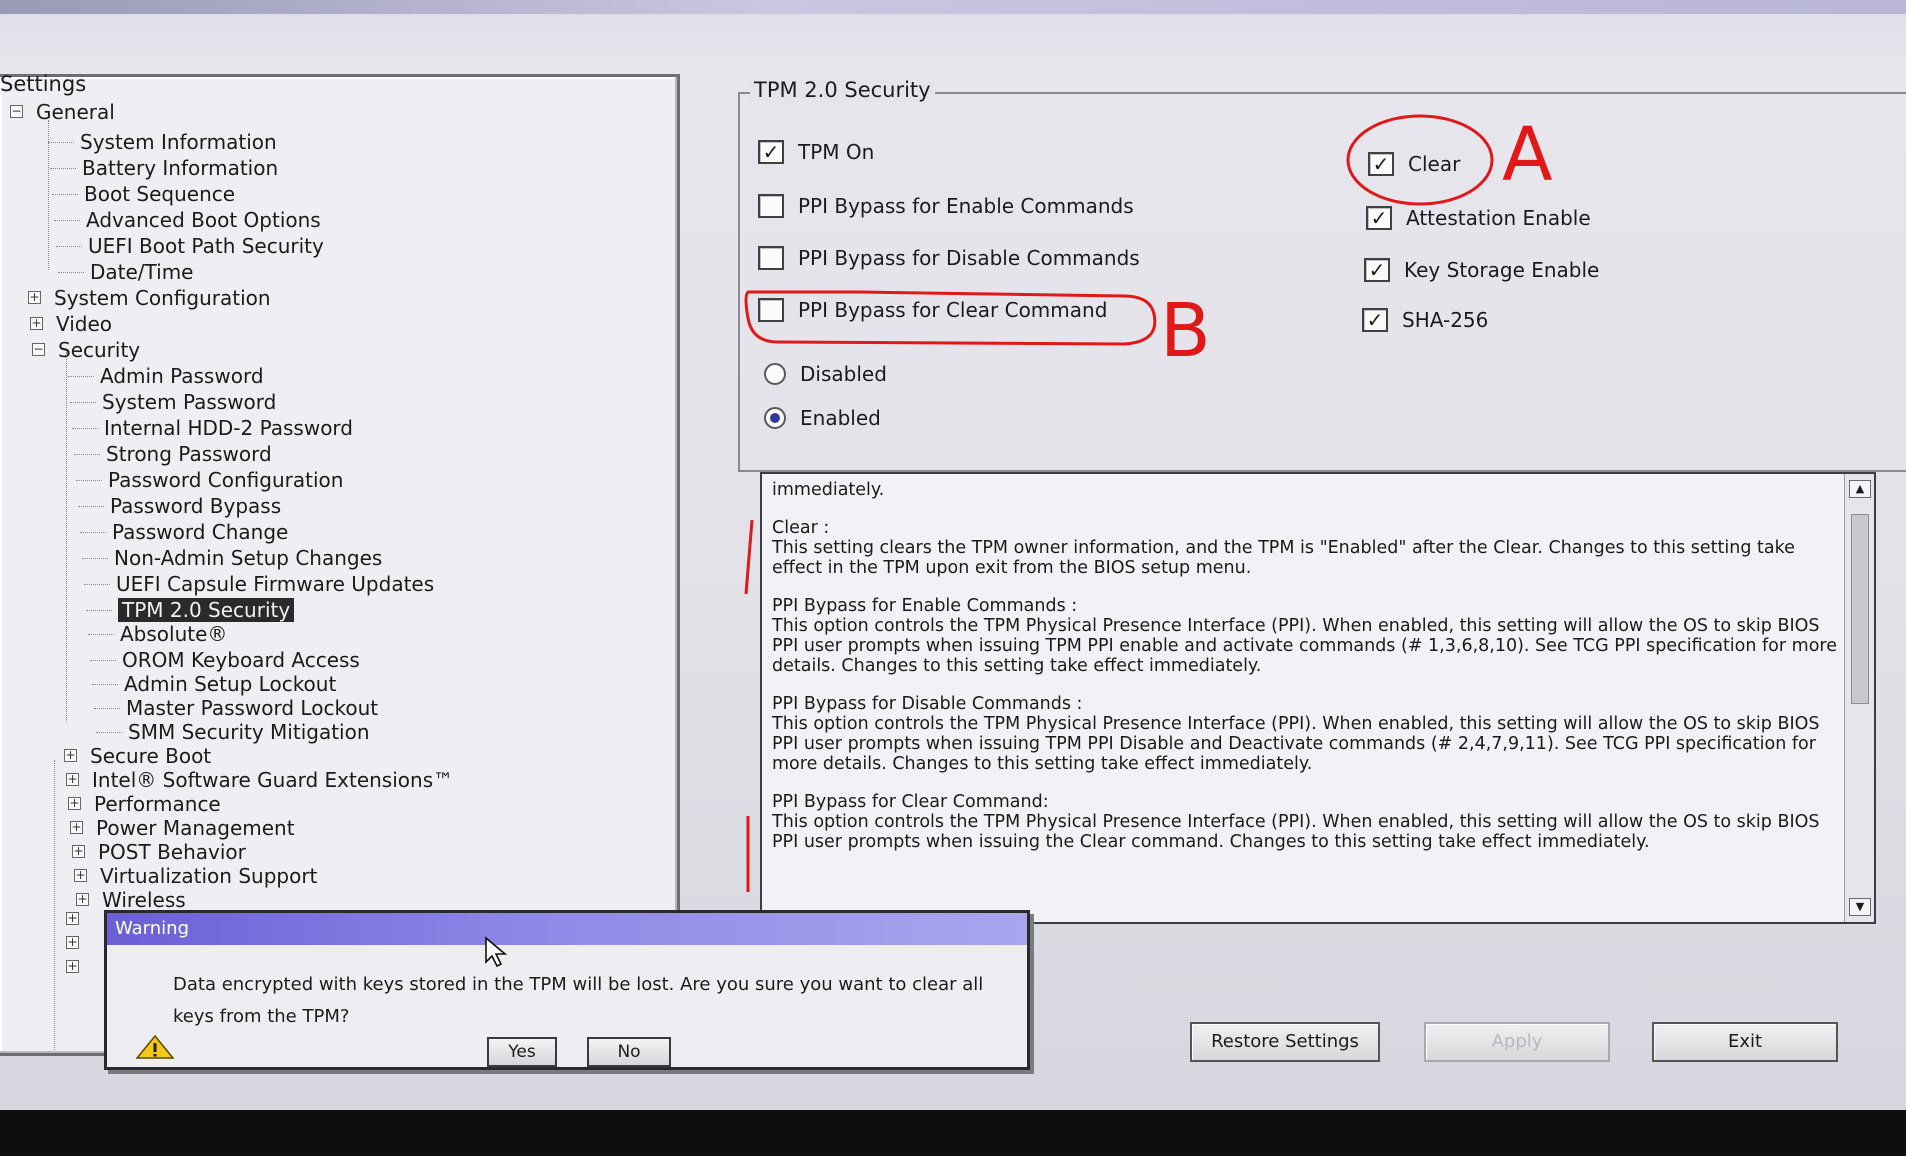 Image resolution: width=1906 pixels, height=1156 pixels. What do you see at coordinates (1860, 609) in the screenshot?
I see `scroll-thumb` at bounding box center [1860, 609].